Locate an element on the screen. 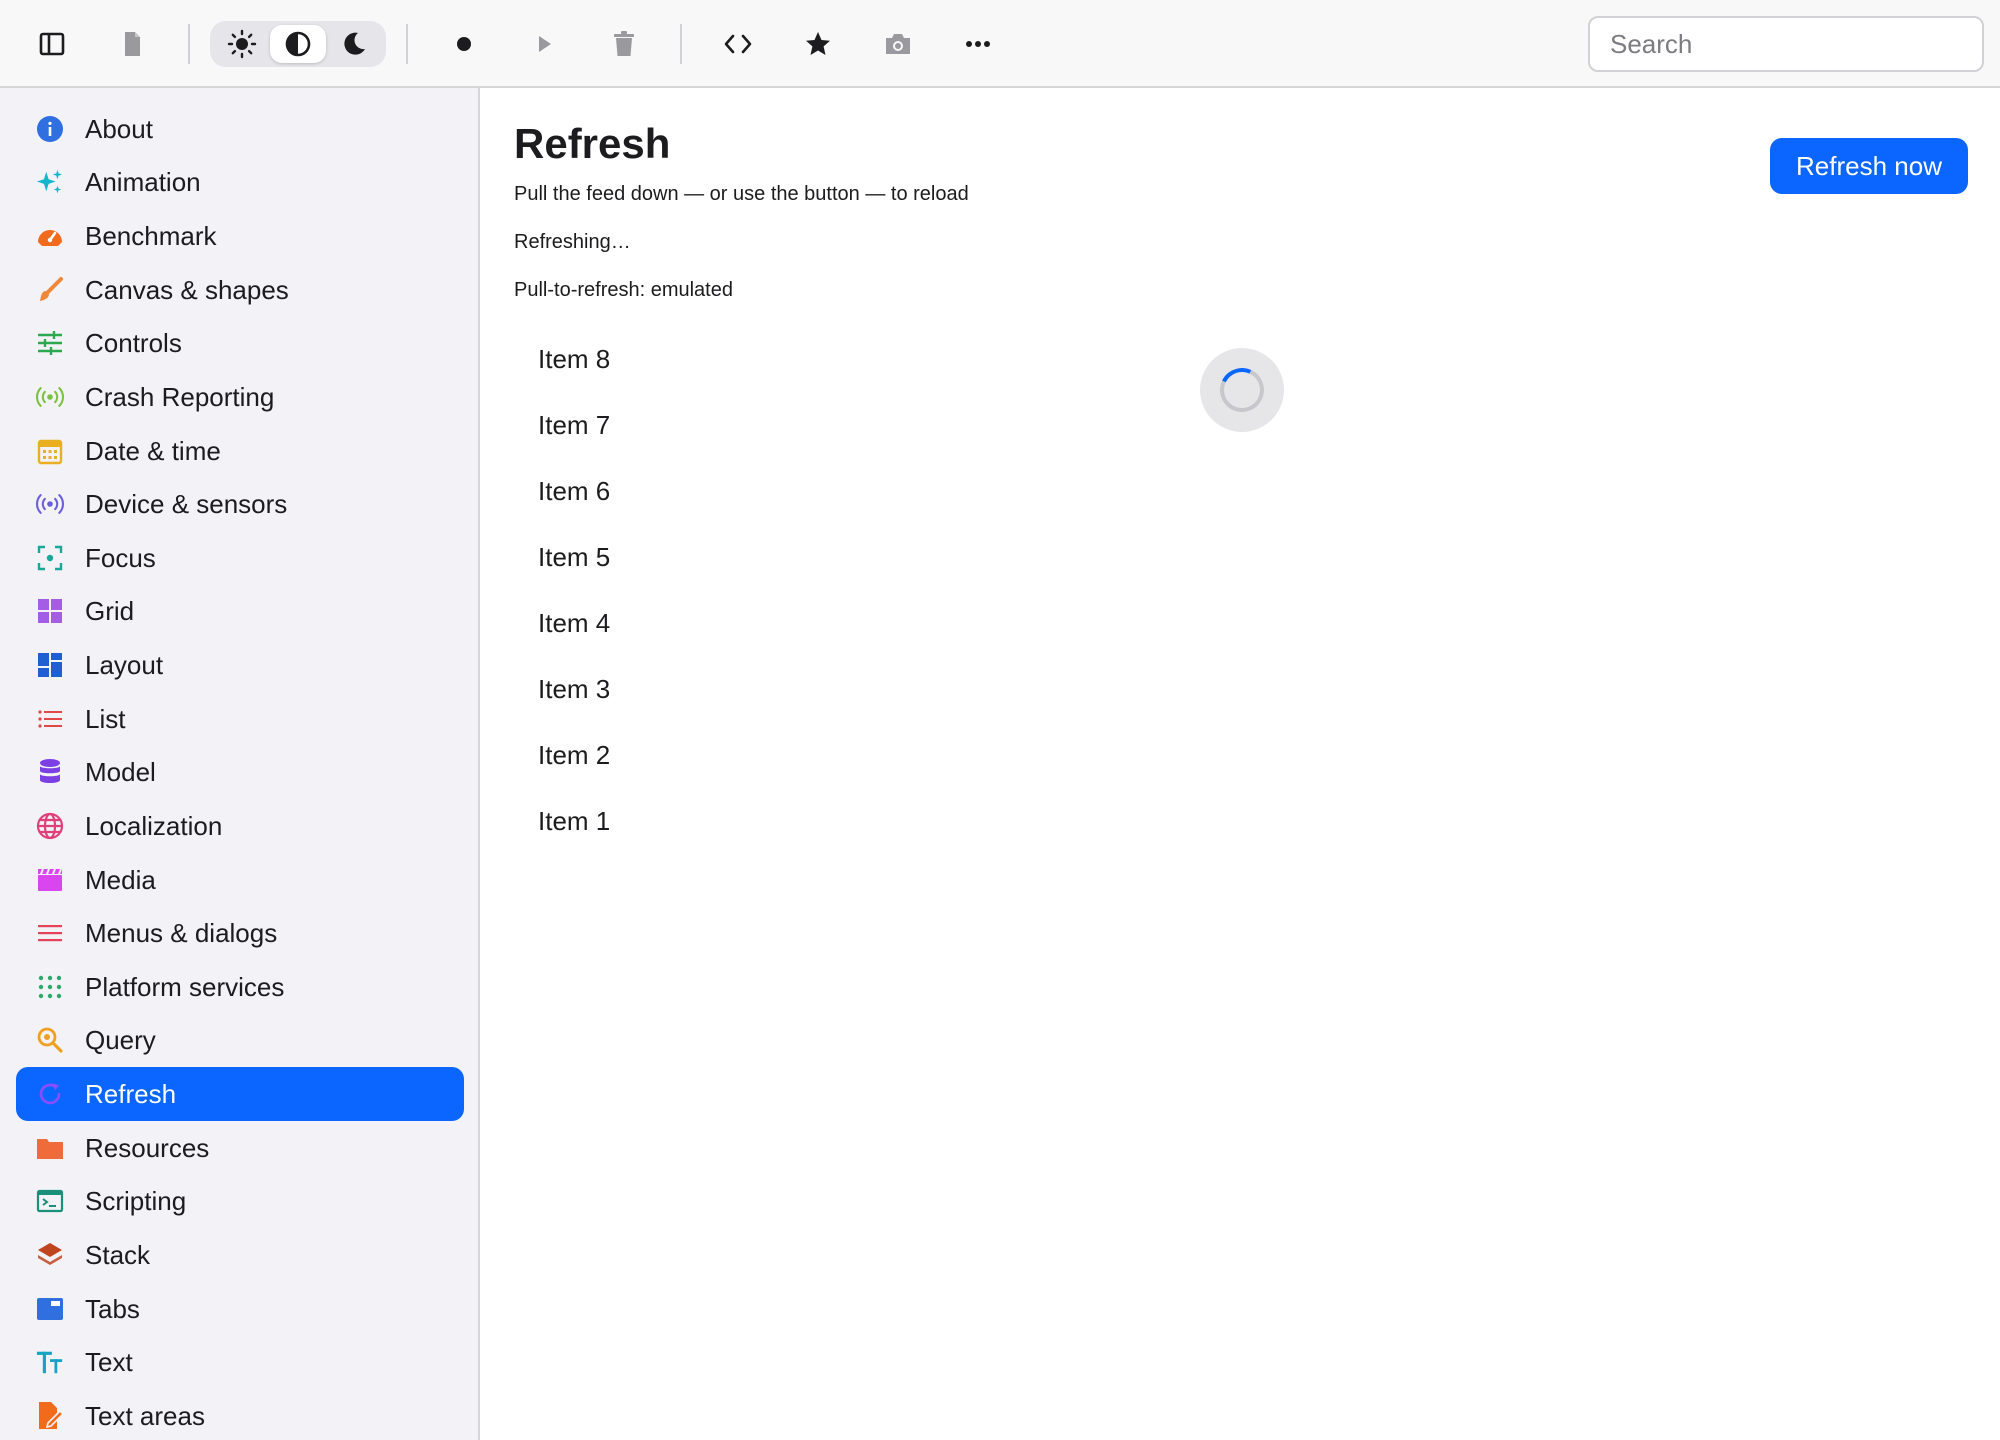  sidebar-item-media: Media is located at coordinates (240, 880).